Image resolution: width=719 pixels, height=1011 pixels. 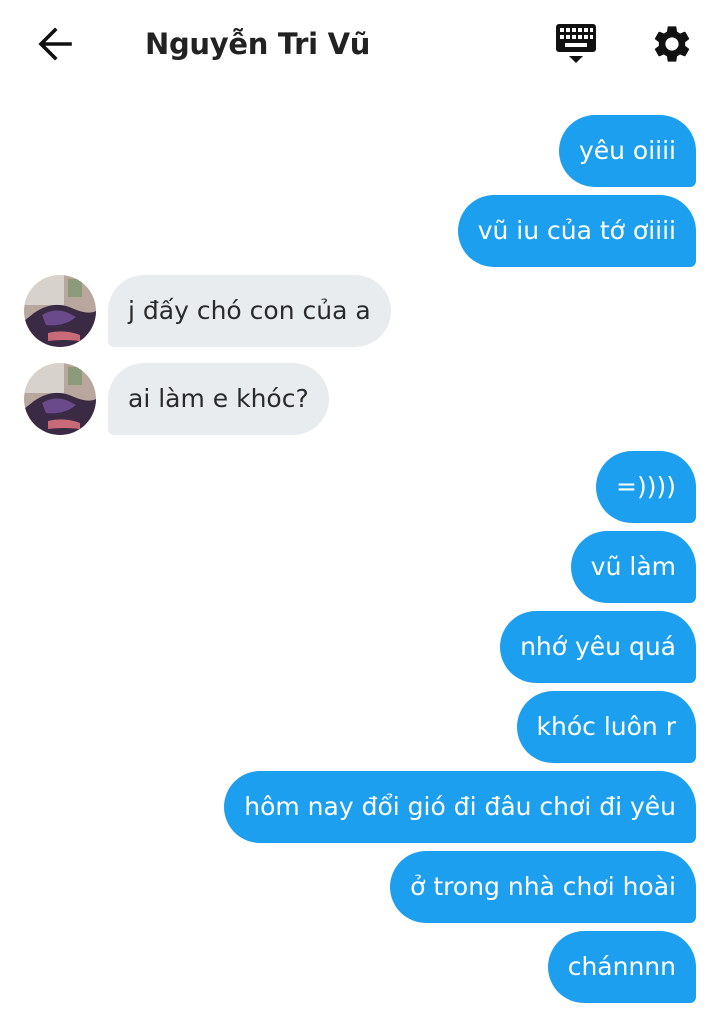 What do you see at coordinates (576, 231) in the screenshot?
I see `outgoing-message: vũ iu của tớ ơiiii` at bounding box center [576, 231].